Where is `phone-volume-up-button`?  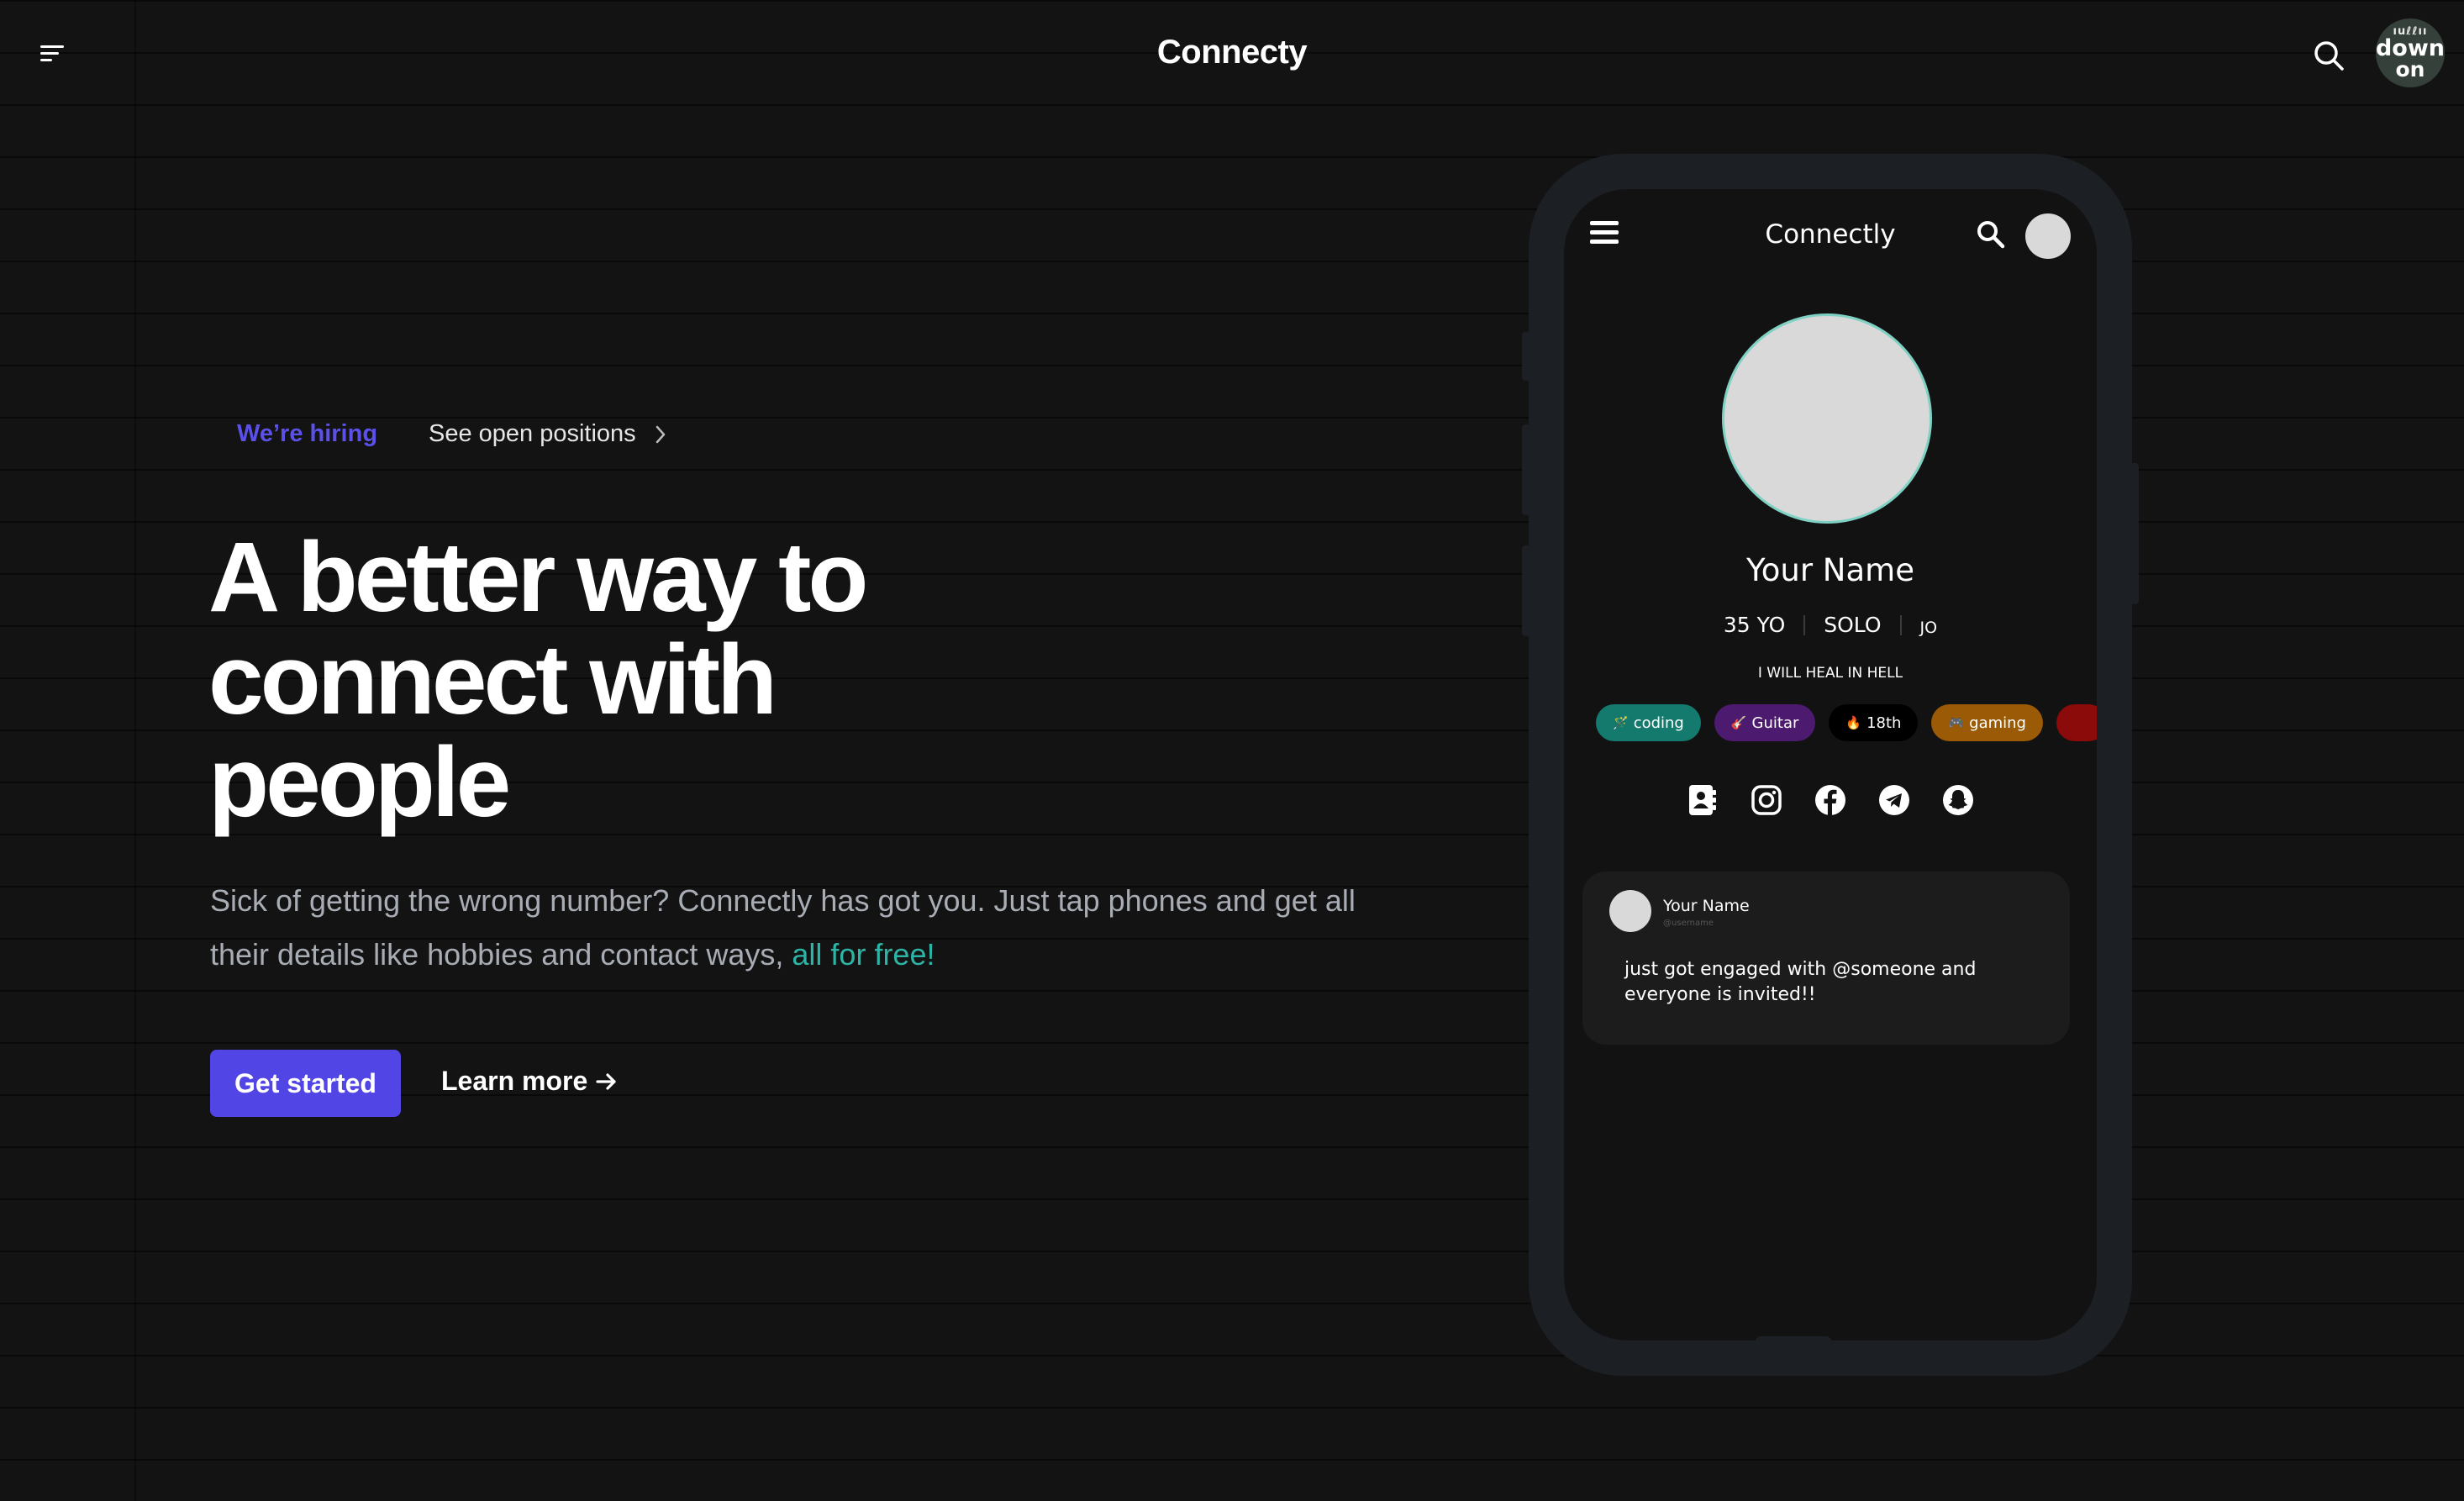
phone-volume-up-button is located at coordinates (1526, 469).